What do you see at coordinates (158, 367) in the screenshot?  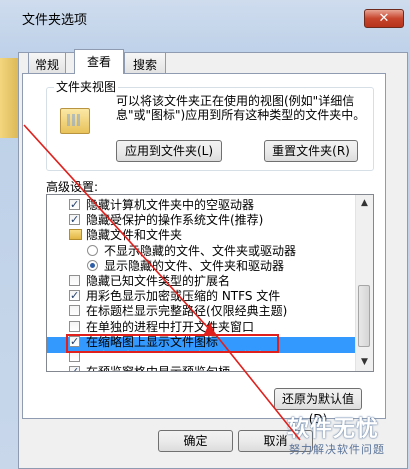 I see `settings-row-label: 在预览窗格中显示预览句柄` at bounding box center [158, 367].